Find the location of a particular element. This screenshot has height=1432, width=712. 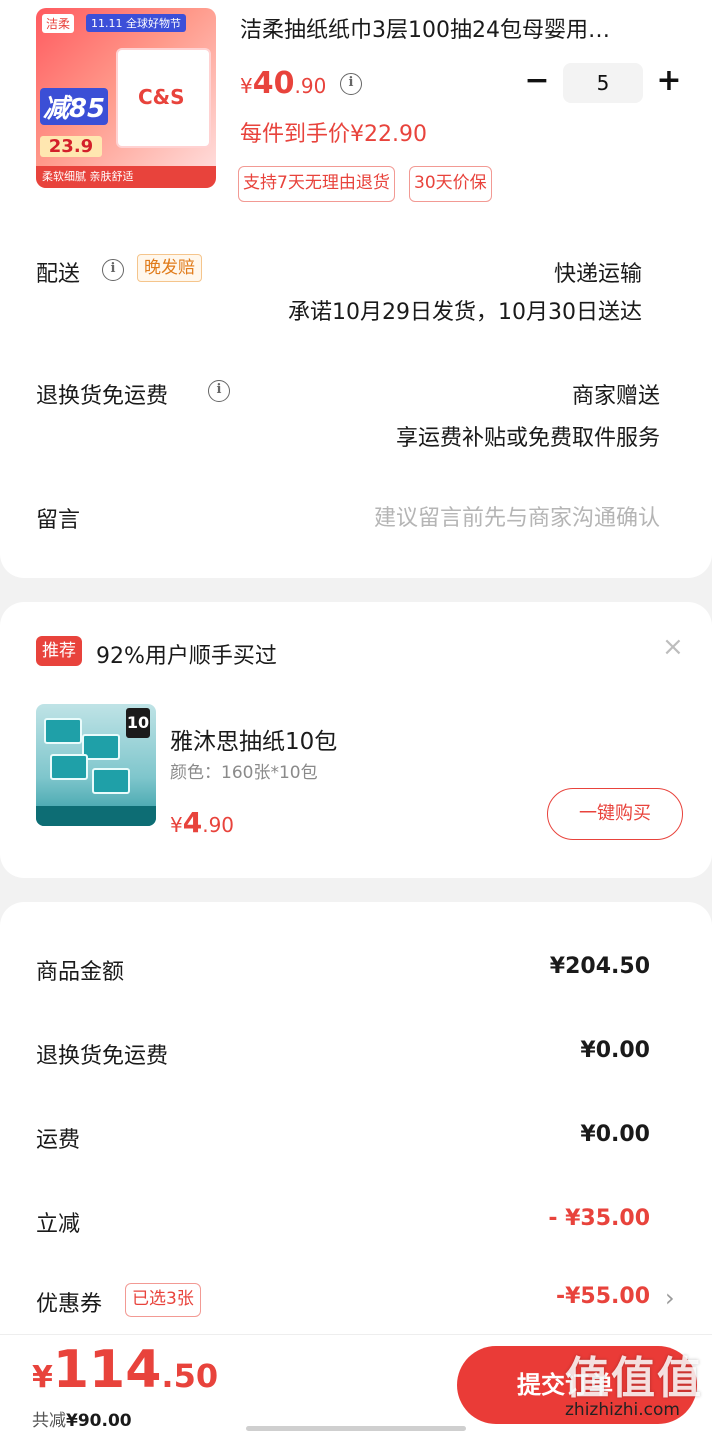

saved-prefix: 共减 is located at coordinates (49, 1421).